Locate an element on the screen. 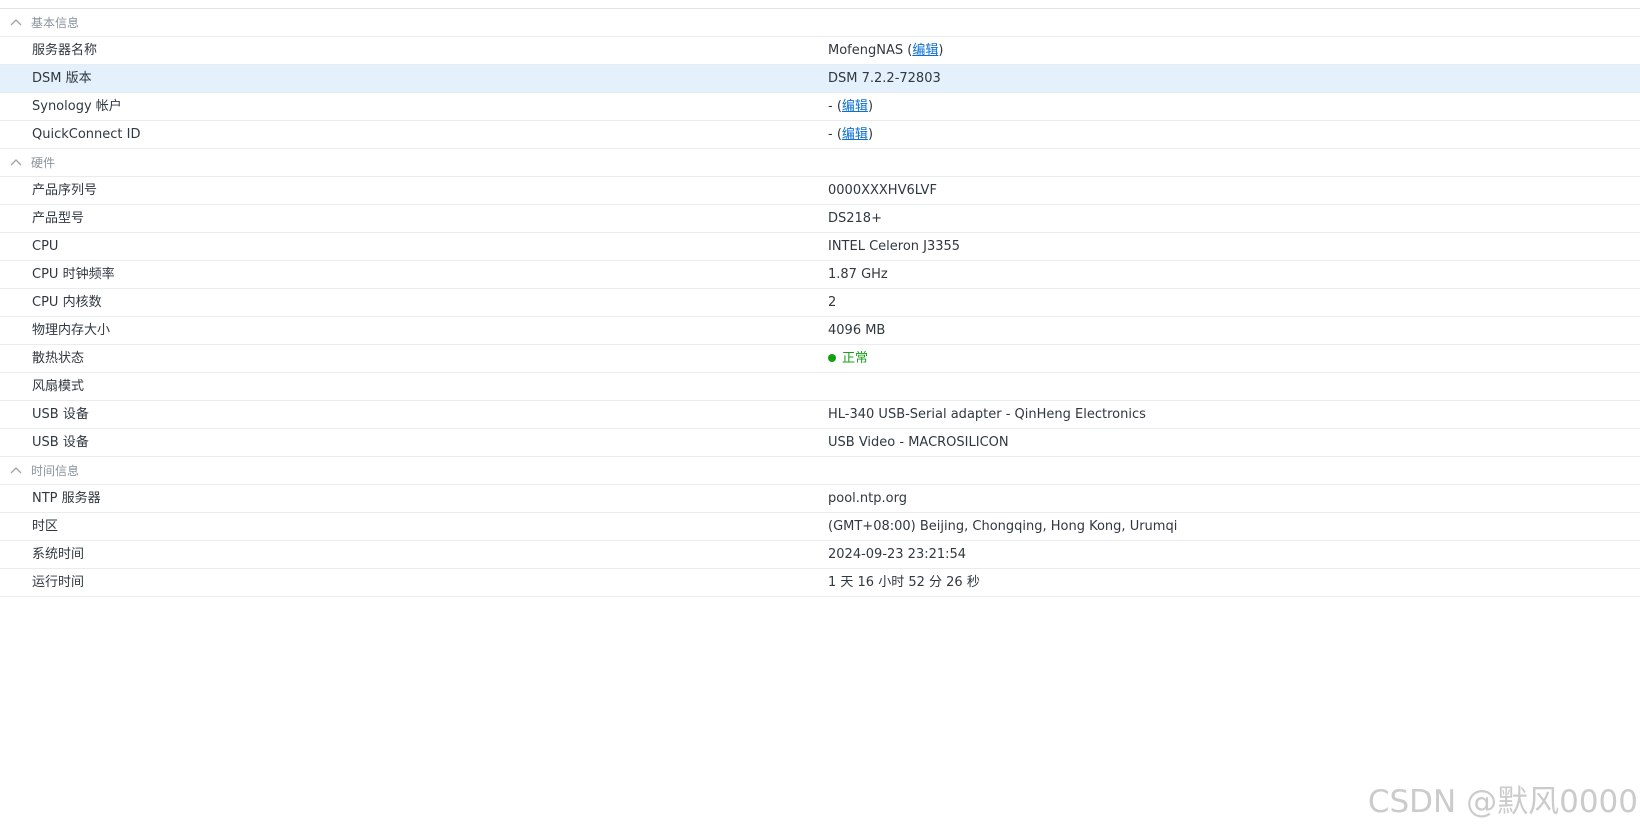  info-row-usb-device-2: USB 设备 USB Video - MACROSILICON is located at coordinates (820, 443).